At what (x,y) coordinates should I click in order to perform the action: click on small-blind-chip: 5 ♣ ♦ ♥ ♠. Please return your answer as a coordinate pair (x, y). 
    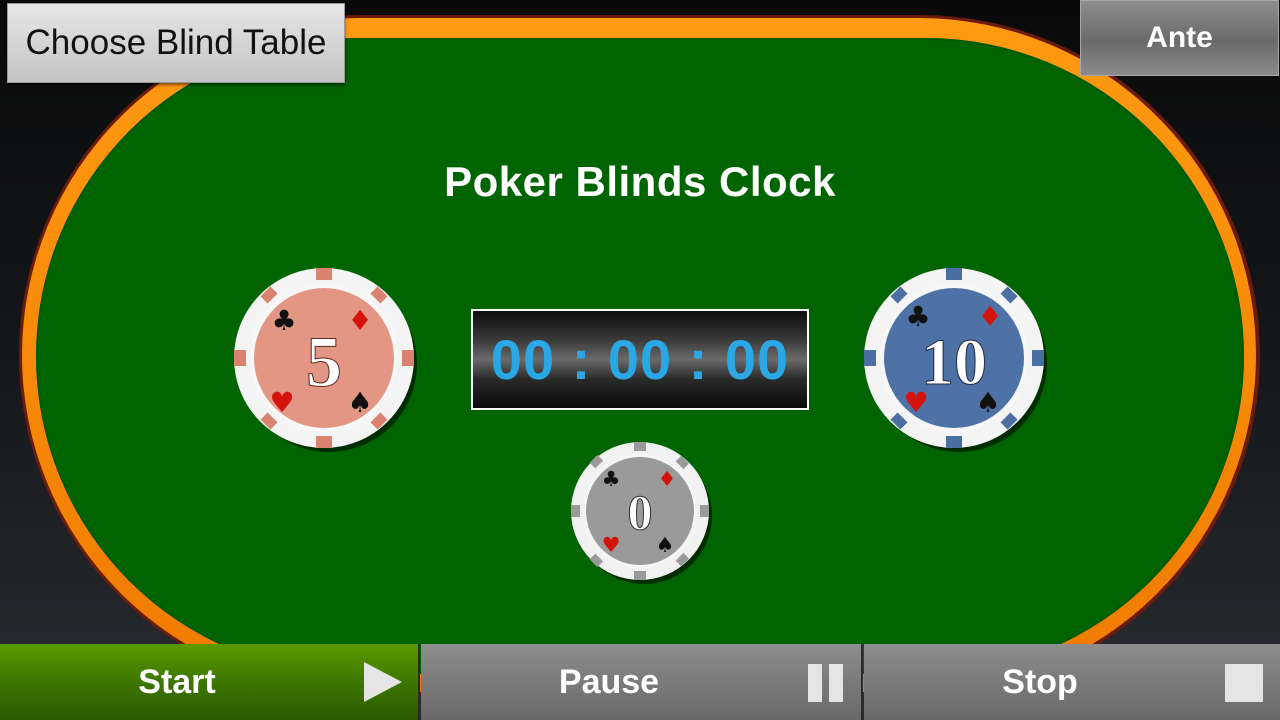
    Looking at the image, I should click on (325, 359).